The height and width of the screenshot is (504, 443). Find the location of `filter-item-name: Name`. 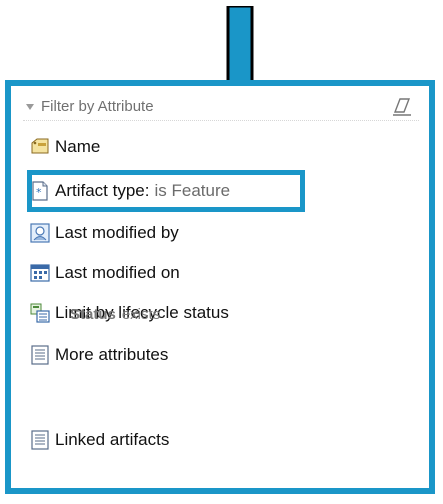

filter-item-name: Name is located at coordinates (65, 147).